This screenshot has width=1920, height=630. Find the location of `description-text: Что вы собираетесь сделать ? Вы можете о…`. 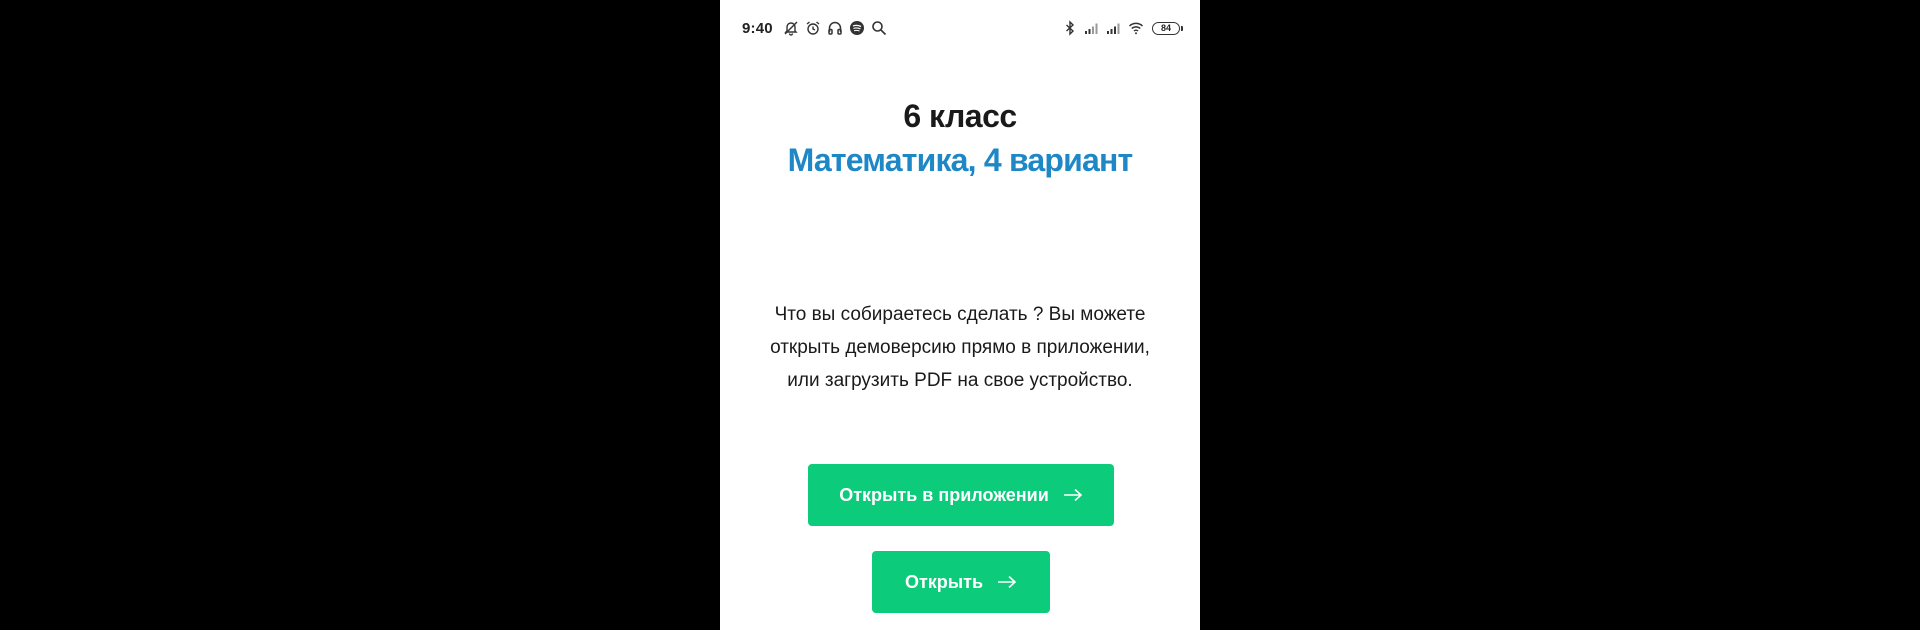

description-text: Что вы собираетесь сделать ? Вы можете о… is located at coordinates (960, 347).